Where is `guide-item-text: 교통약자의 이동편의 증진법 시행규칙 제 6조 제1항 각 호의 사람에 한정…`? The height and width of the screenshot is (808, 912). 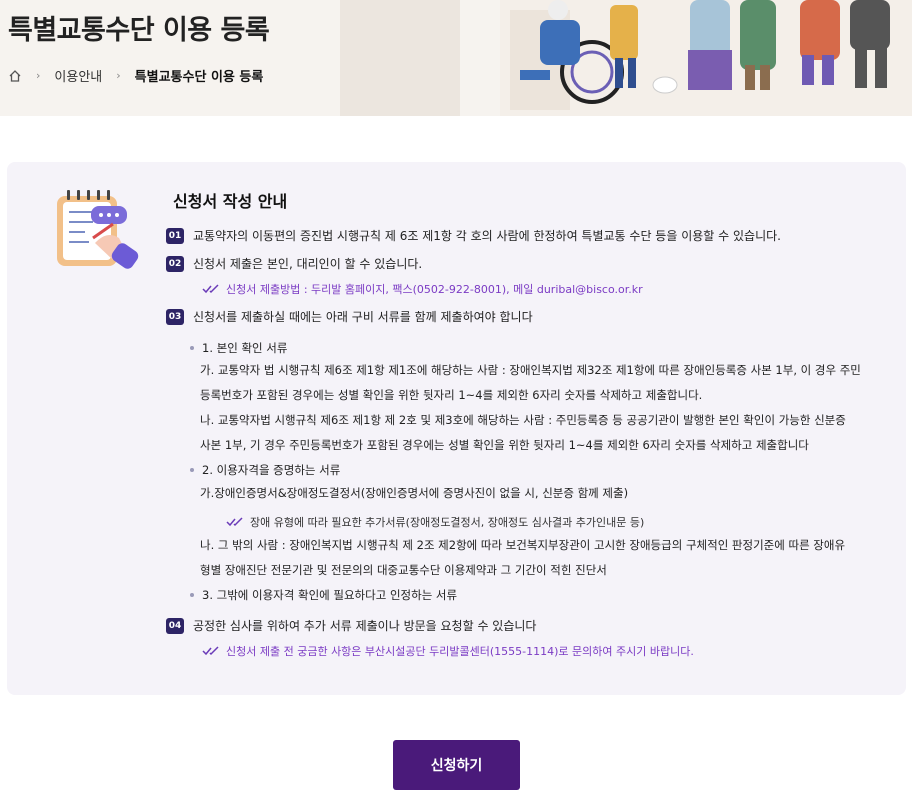
guide-item-text: 교통약자의 이동편의 증진법 시행규칙 제 6조 제1항 각 호의 사람에 한정… is located at coordinates (487, 236).